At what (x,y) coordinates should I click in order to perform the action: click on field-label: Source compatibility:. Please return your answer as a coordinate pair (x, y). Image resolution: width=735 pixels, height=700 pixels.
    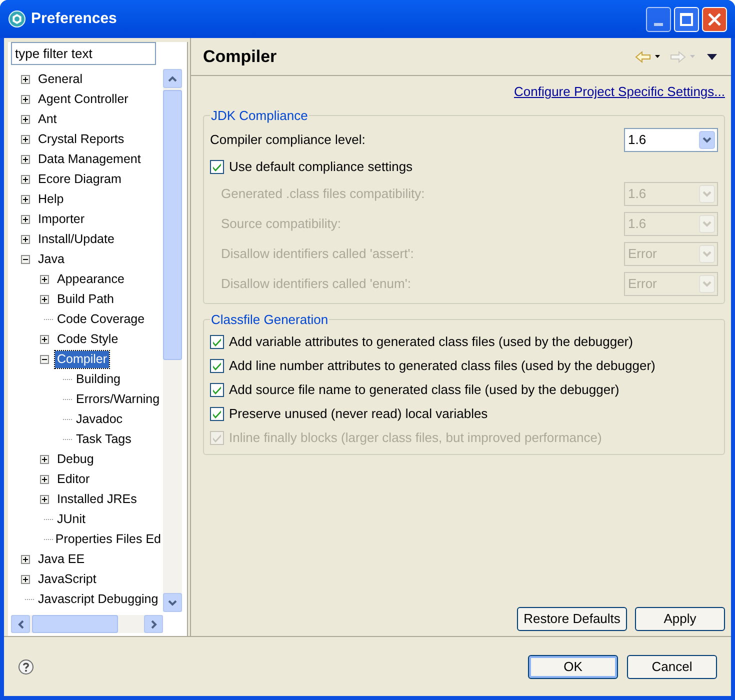
    Looking at the image, I should click on (281, 224).